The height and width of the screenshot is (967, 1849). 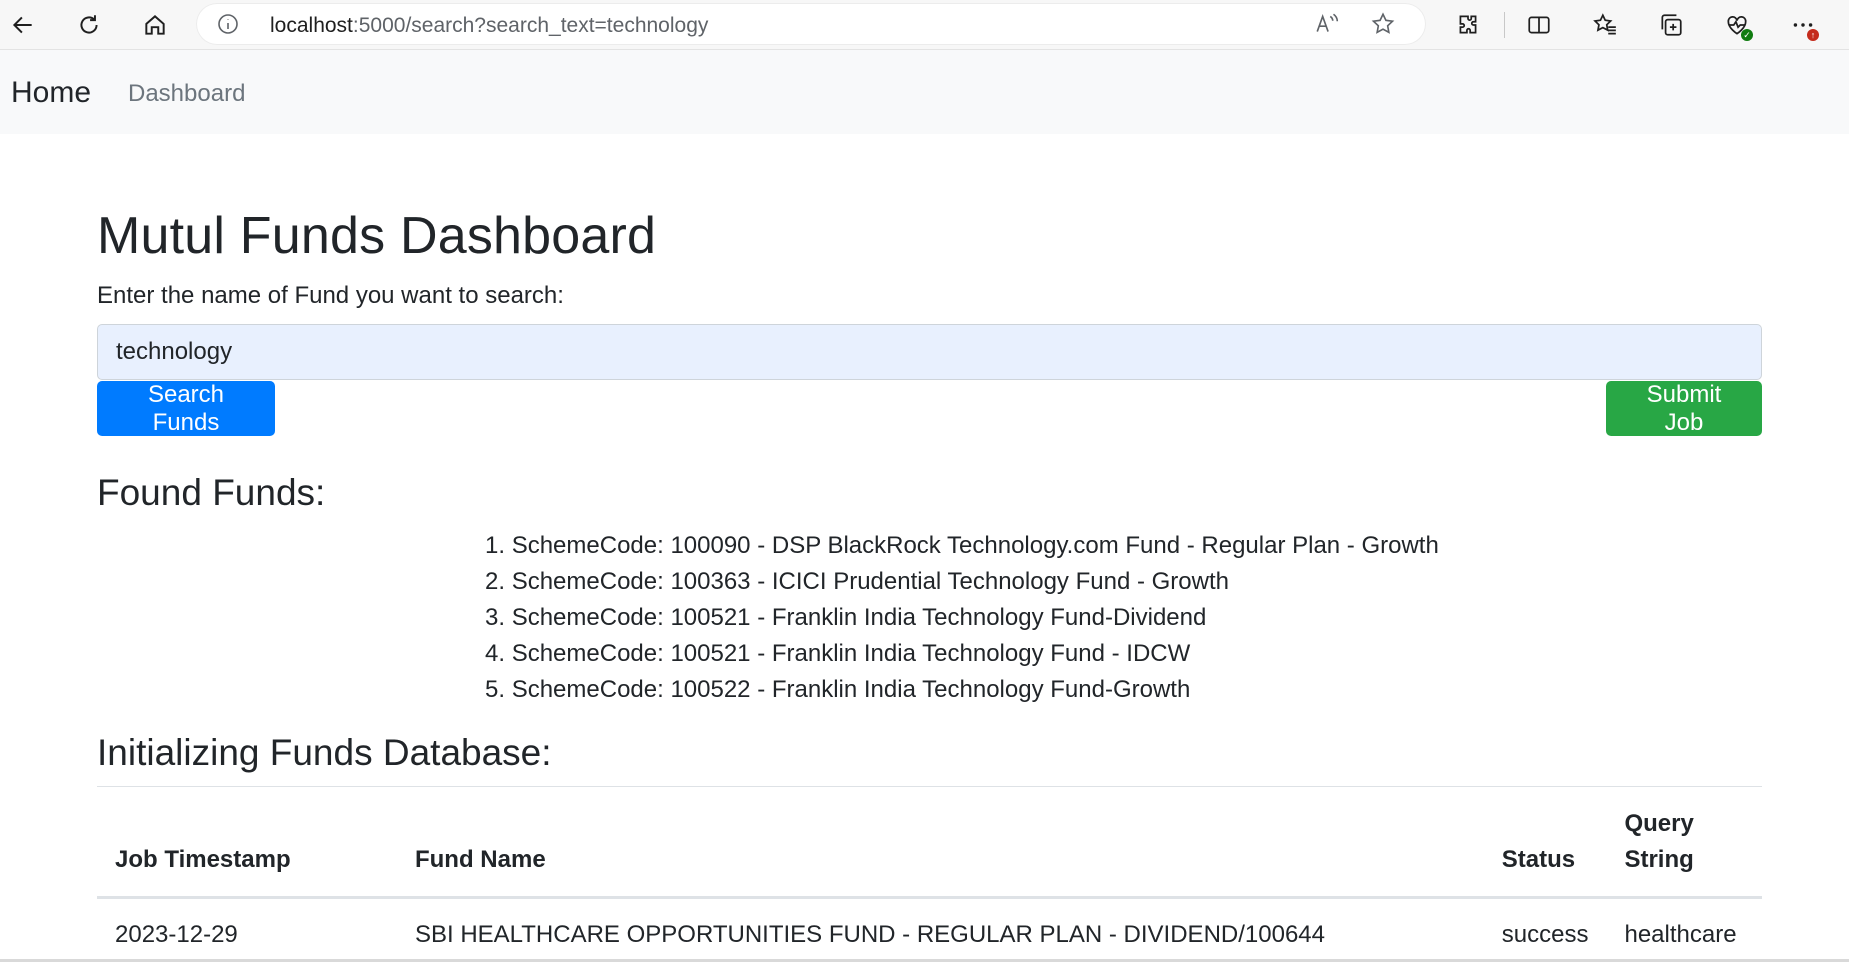 I want to click on page-title: Mutul Funds Dashboard, so click(x=376, y=236).